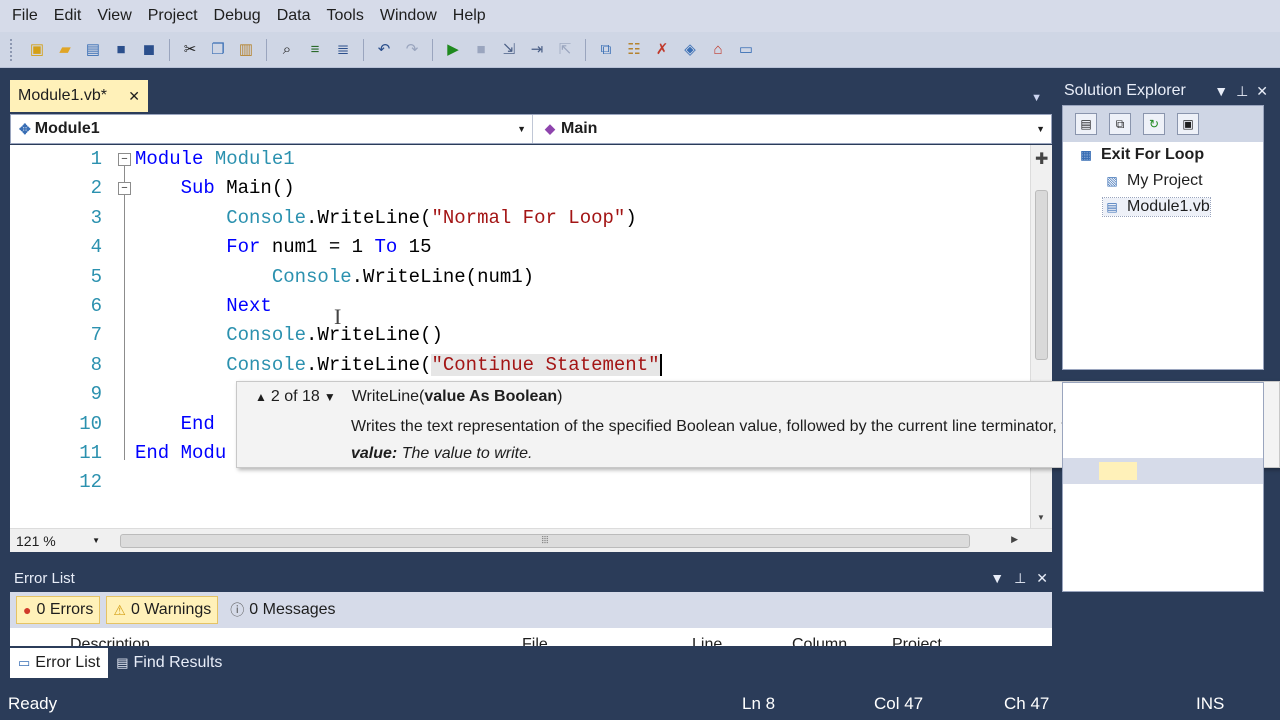 This screenshot has height=720, width=1280. Describe the element at coordinates (384, 50) in the screenshot. I see `undo-icon: ↶` at that location.